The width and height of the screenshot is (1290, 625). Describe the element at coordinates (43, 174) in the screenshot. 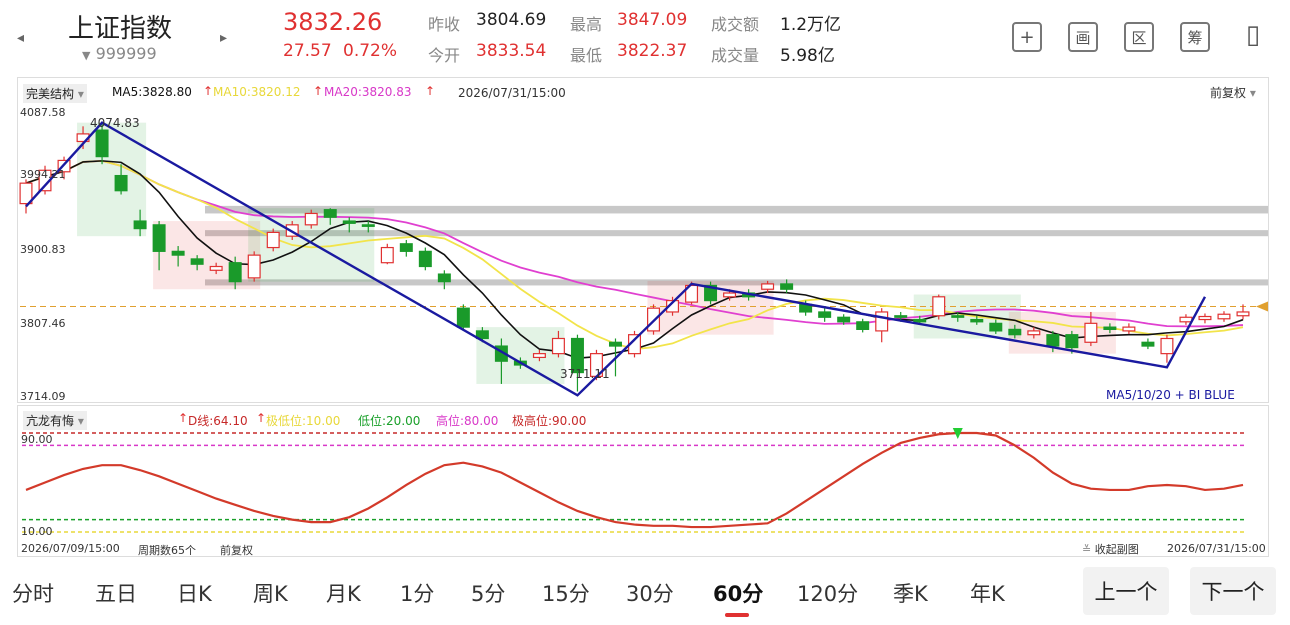

I see `y-label-2: 3994.21` at that location.